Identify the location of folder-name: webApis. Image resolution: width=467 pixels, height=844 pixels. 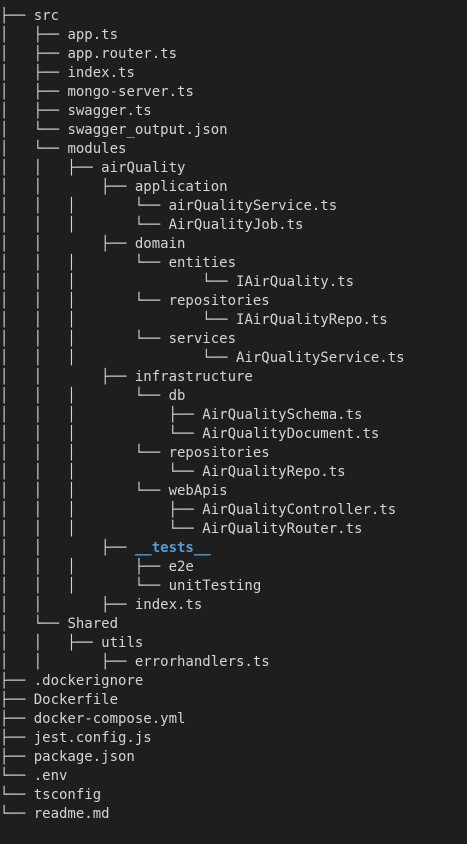
(198, 491).